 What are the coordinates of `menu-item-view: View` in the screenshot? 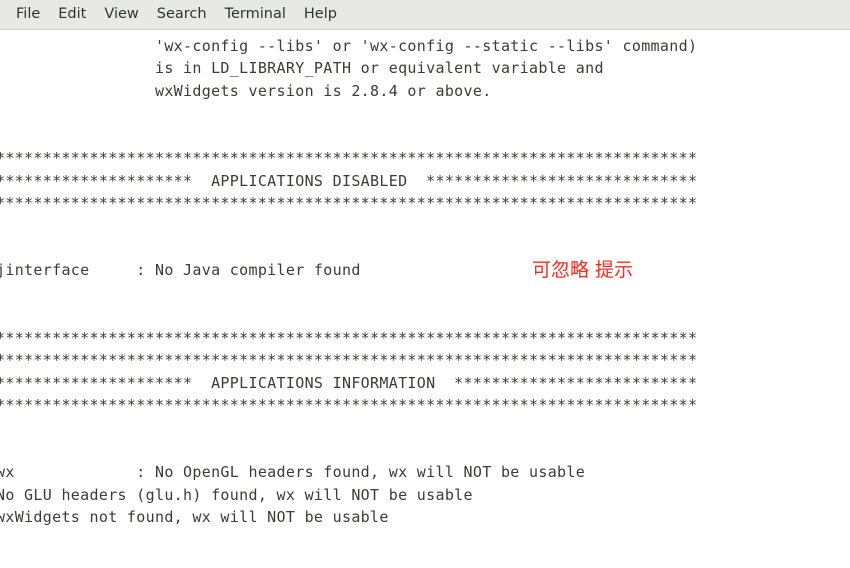 It's located at (121, 15).